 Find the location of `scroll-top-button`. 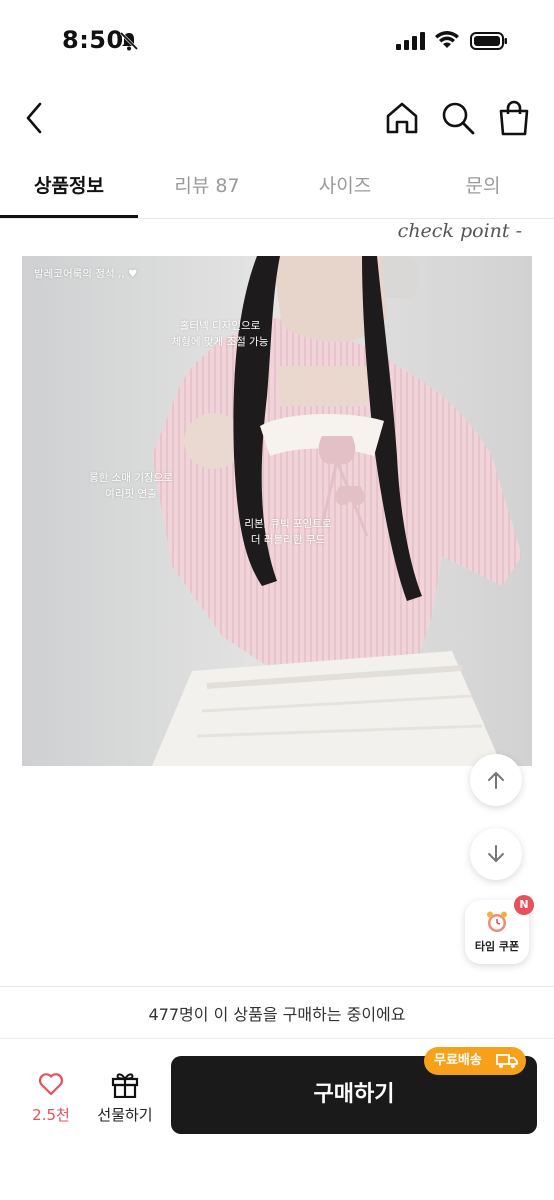

scroll-top-button is located at coordinates (496, 780).